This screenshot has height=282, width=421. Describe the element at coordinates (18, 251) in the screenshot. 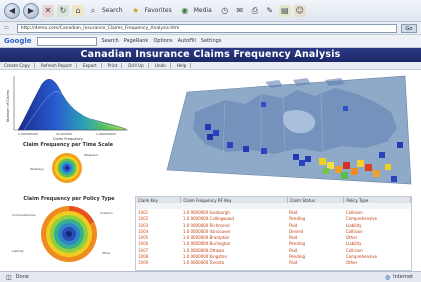

I see `policy-pie-label-liability: Liability` at that location.